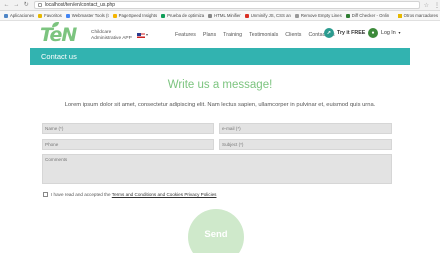  What do you see at coordinates (134, 15) in the screenshot?
I see `bookmark-item: PageSpeed Insights` at bounding box center [134, 15].